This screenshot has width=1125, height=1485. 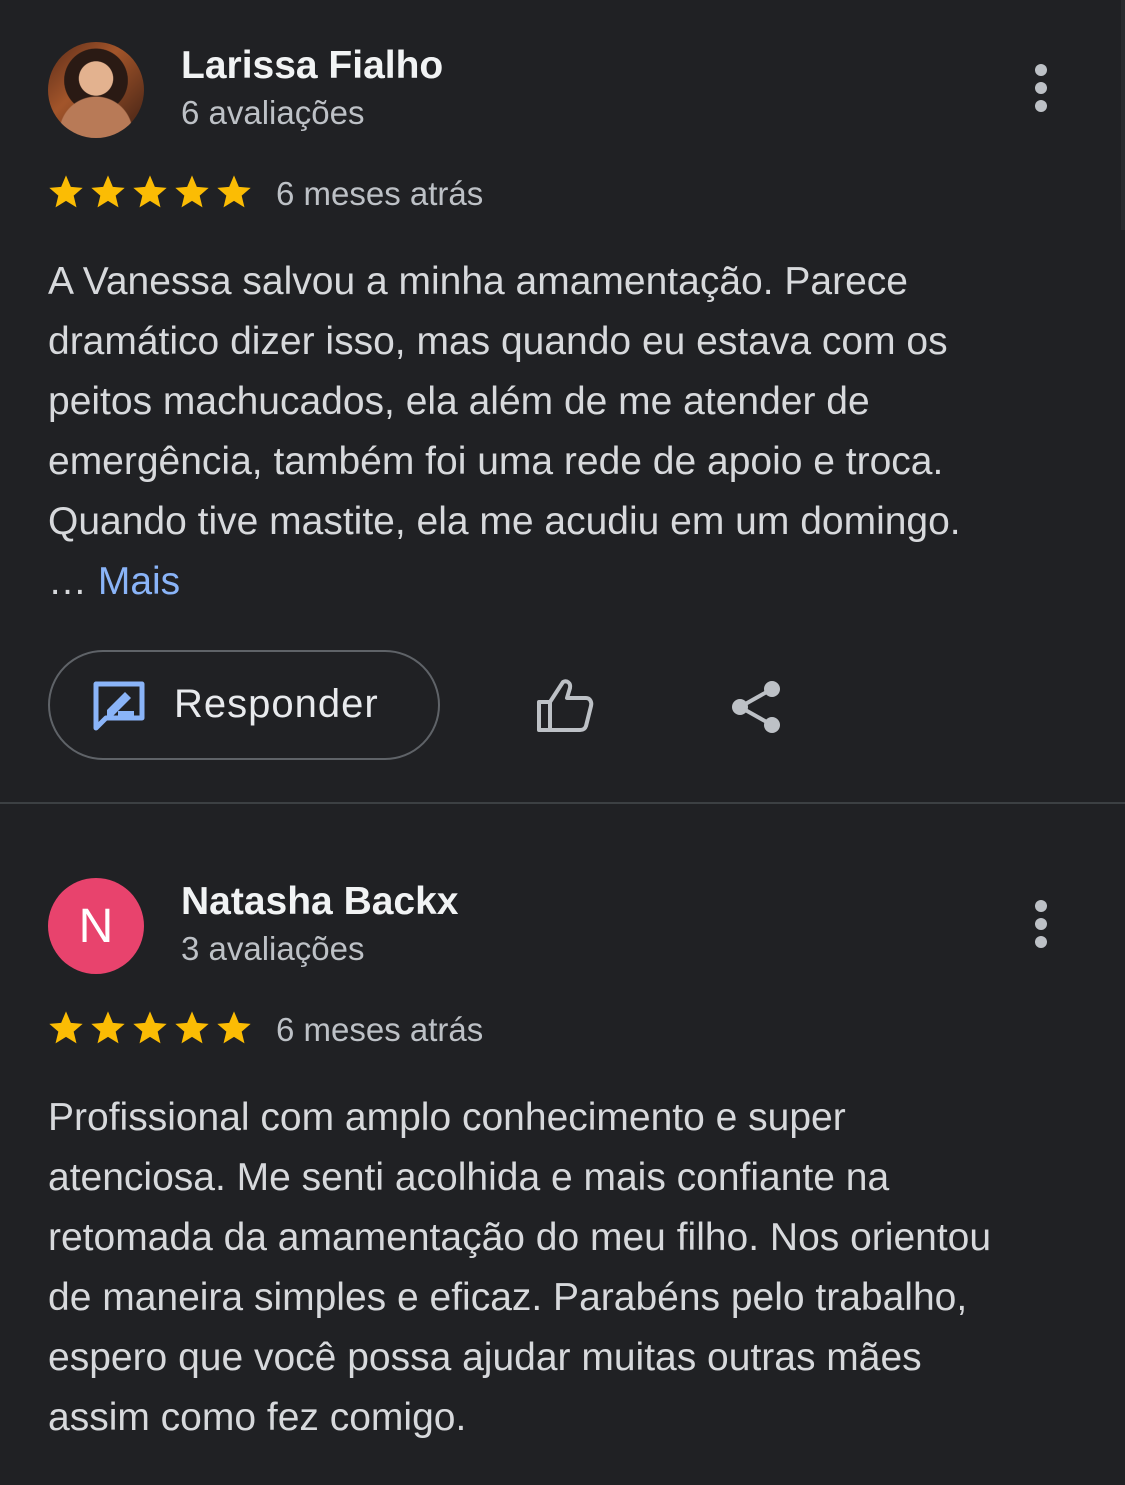 I want to click on review-text-line: assim como fez comigo., so click(x=257, y=1417).